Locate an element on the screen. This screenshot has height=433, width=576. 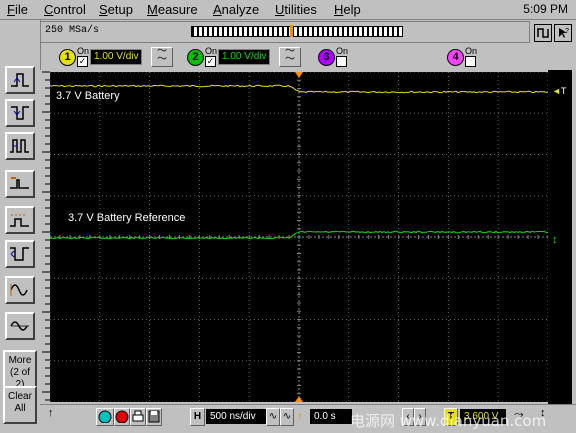
status-row: 250 MSa/s is located at coordinates (285, 32).